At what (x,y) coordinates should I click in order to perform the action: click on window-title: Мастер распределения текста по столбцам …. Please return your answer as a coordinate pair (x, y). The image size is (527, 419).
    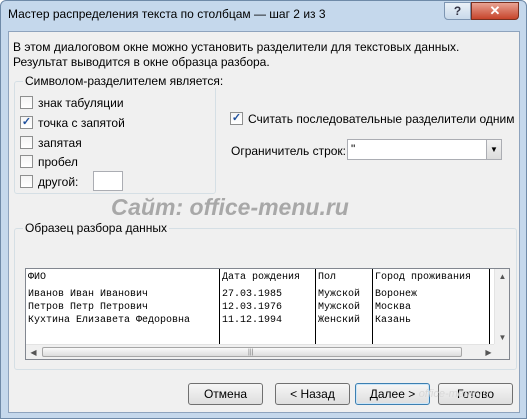
    Looking at the image, I should click on (167, 14).